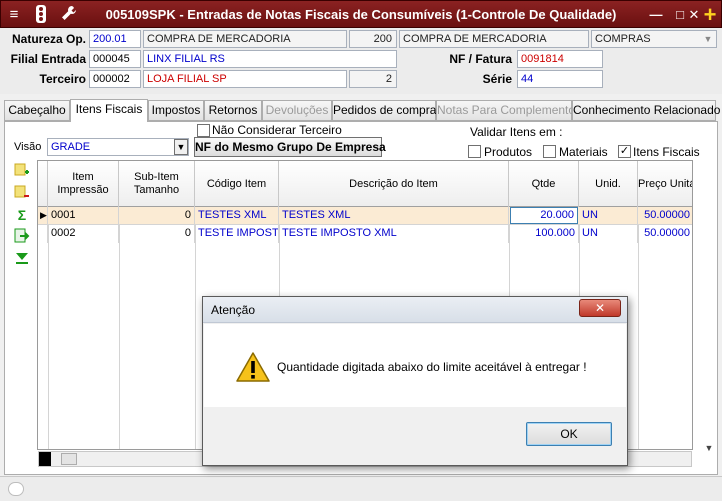 The width and height of the screenshot is (722, 501). I want to click on col-qtde: Qtde, so click(544, 184).